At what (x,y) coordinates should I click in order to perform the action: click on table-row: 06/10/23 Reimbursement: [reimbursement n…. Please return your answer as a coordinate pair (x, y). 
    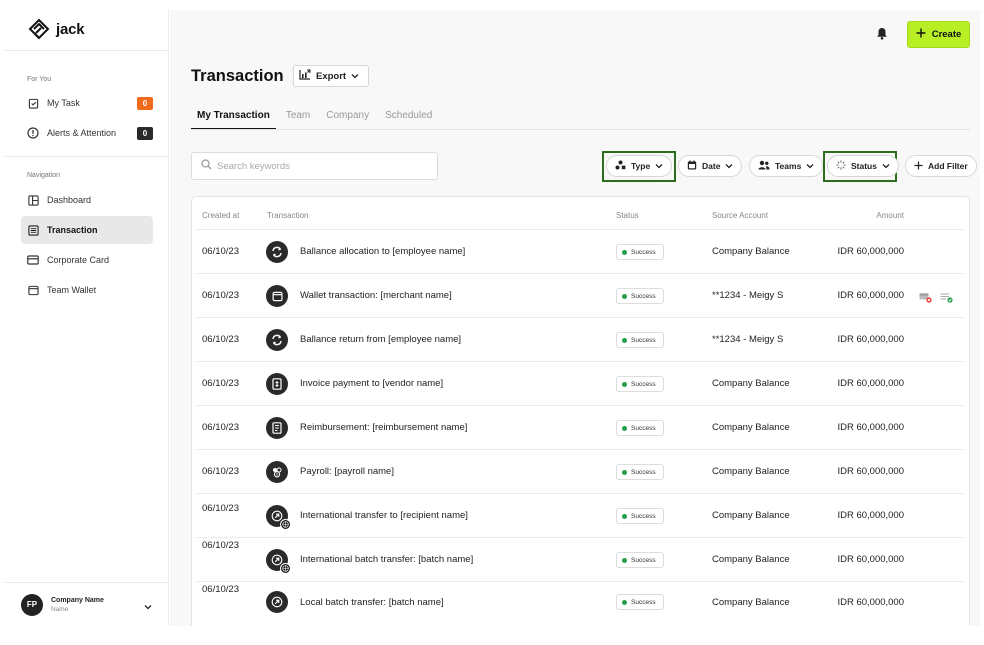
    Looking at the image, I should click on (580, 428).